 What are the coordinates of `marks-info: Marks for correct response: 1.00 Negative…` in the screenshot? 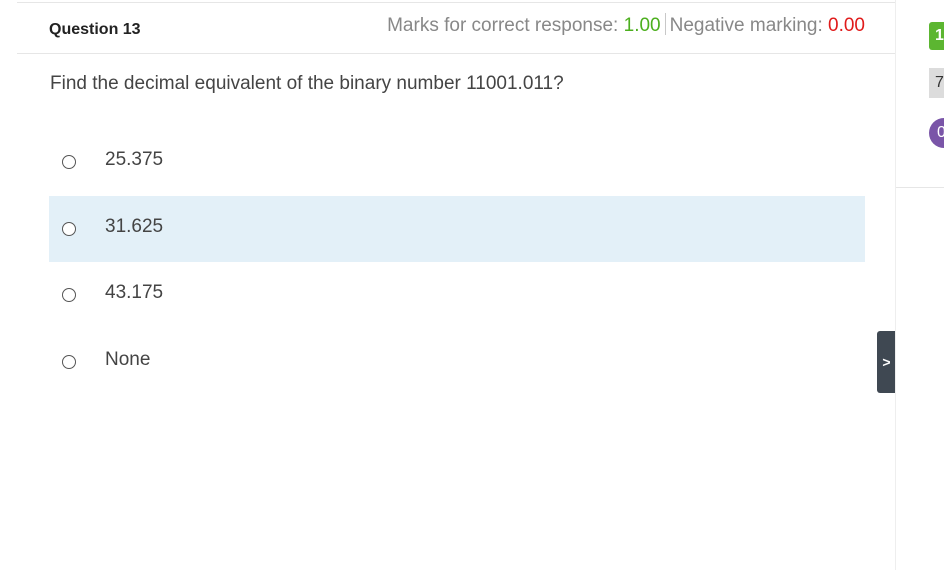 It's located at (626, 25).